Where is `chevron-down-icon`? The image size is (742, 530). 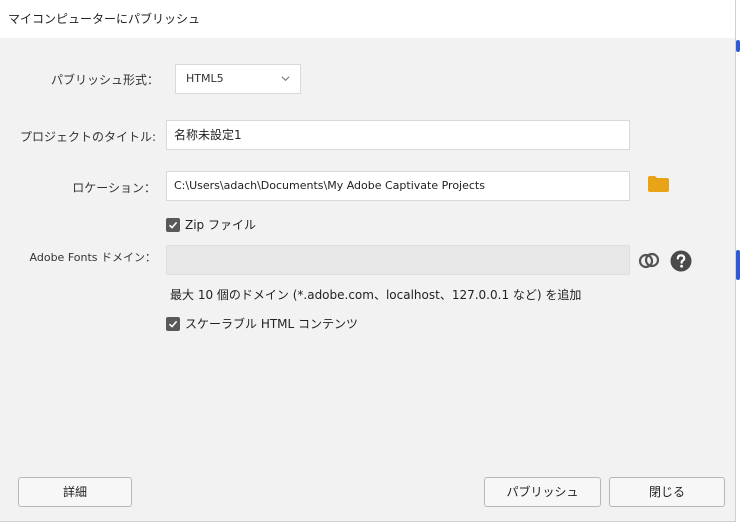
chevron-down-icon is located at coordinates (285, 79).